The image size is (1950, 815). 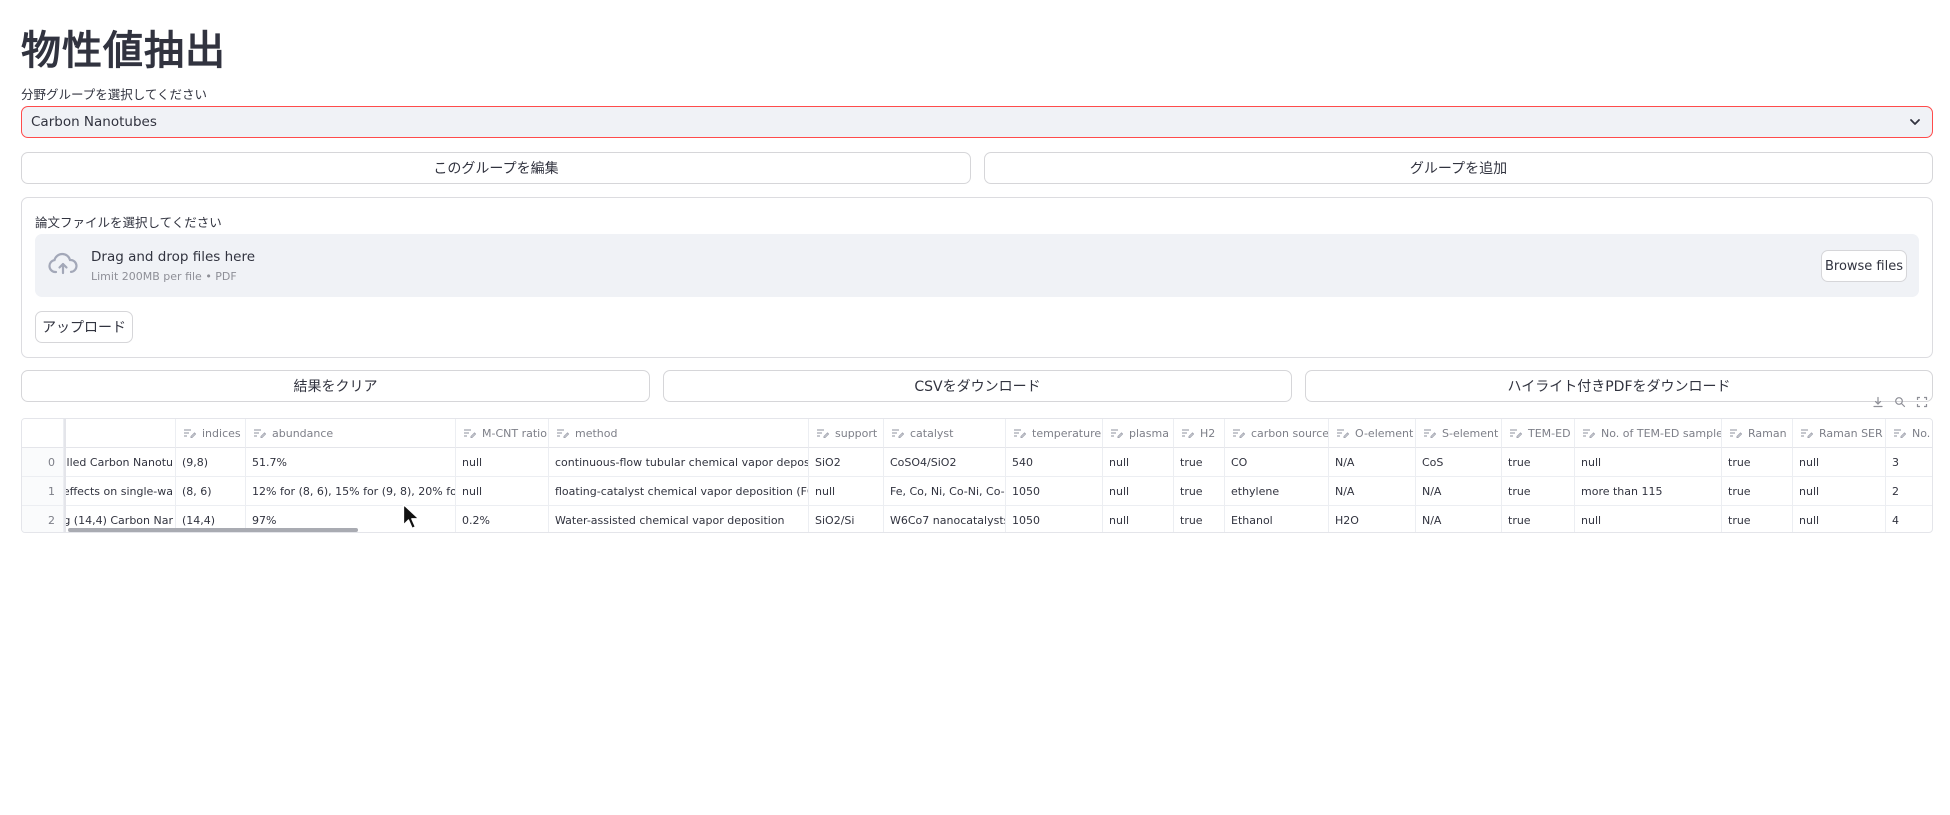 What do you see at coordinates (1277, 491) in the screenshot?
I see `table-cell: ethylene` at bounding box center [1277, 491].